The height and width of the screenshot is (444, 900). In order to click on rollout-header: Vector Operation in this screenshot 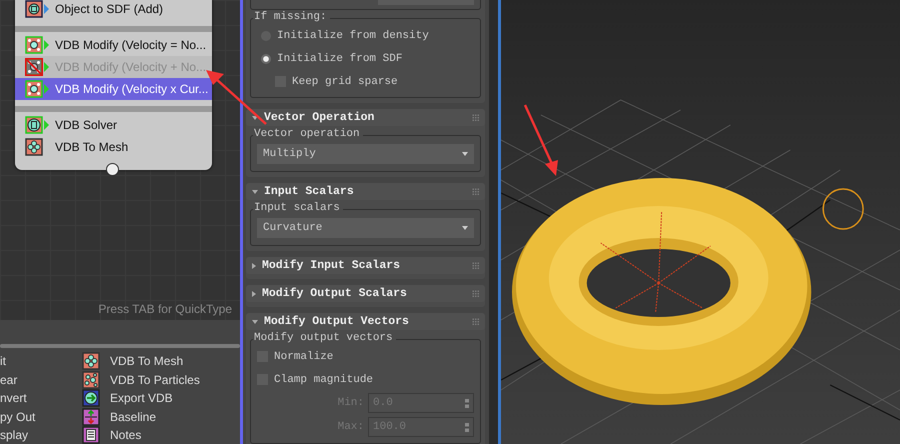, I will do `click(365, 117)`.